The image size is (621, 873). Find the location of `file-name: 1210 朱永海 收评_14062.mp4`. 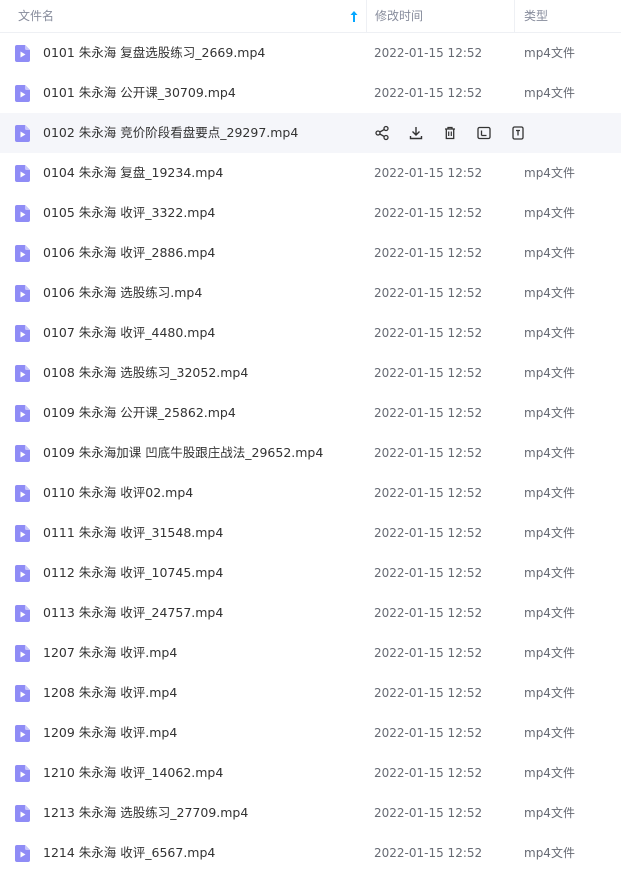

file-name: 1210 朱永海 收评_14062.mp4 is located at coordinates (133, 773).